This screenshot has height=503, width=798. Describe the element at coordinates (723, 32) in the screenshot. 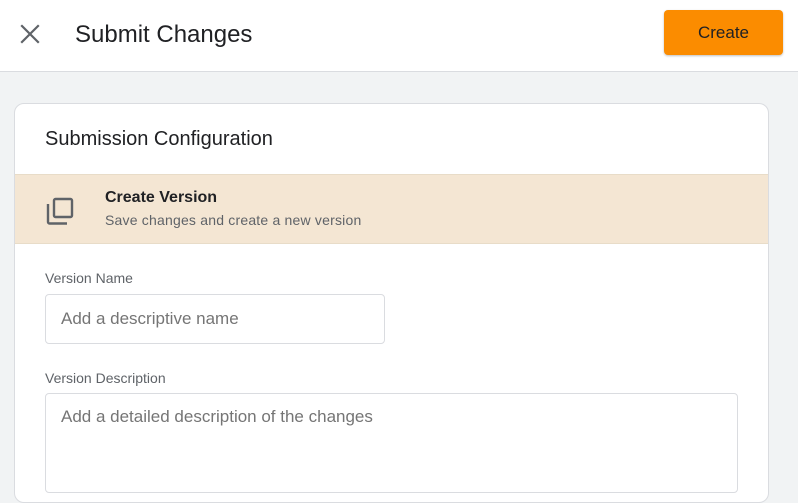

I see `create-button: Create` at that location.